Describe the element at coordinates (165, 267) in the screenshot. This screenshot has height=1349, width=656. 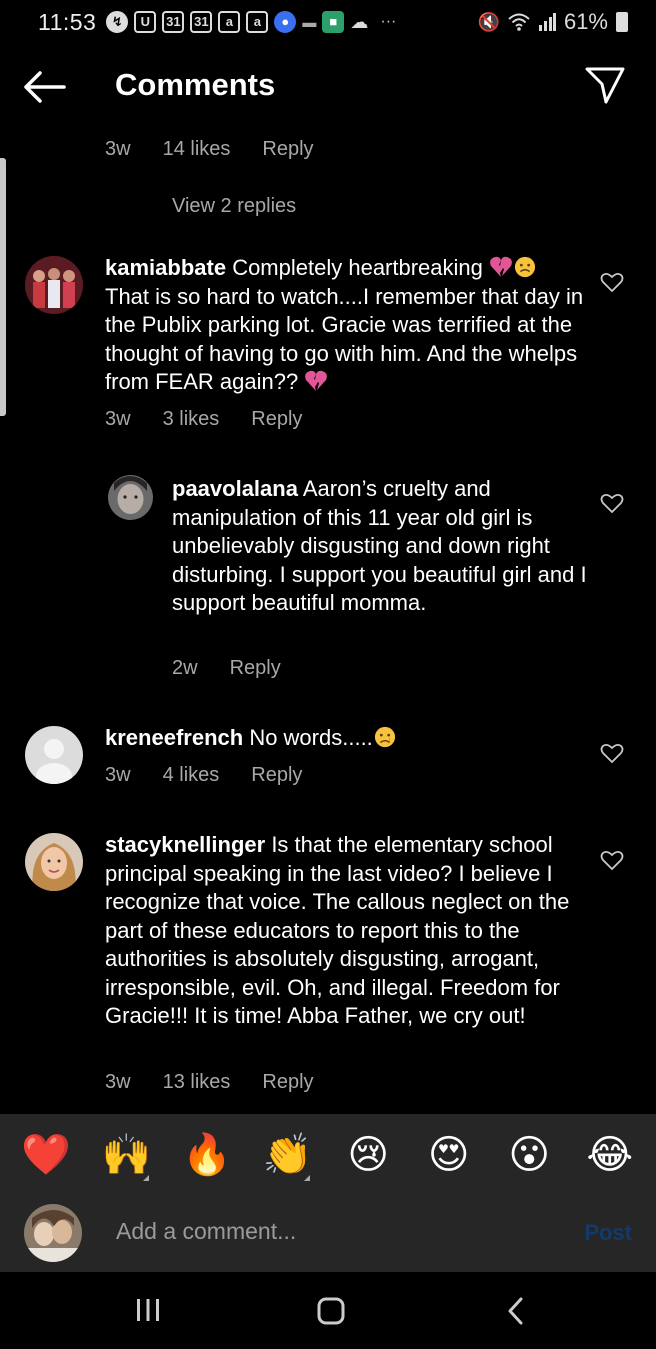
I see `comment-username: kamiabbate` at that location.